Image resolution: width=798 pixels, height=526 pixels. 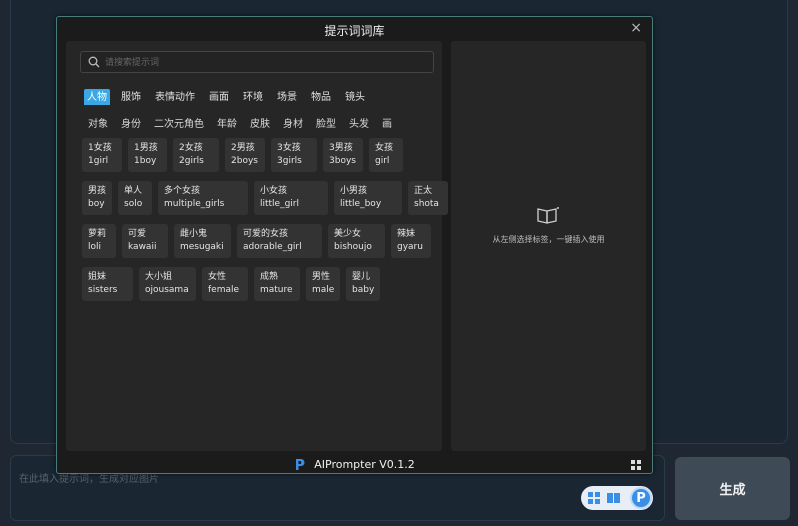 What do you see at coordinates (131, 122) in the screenshot?
I see `subcategory-tab: 身份` at bounding box center [131, 122].